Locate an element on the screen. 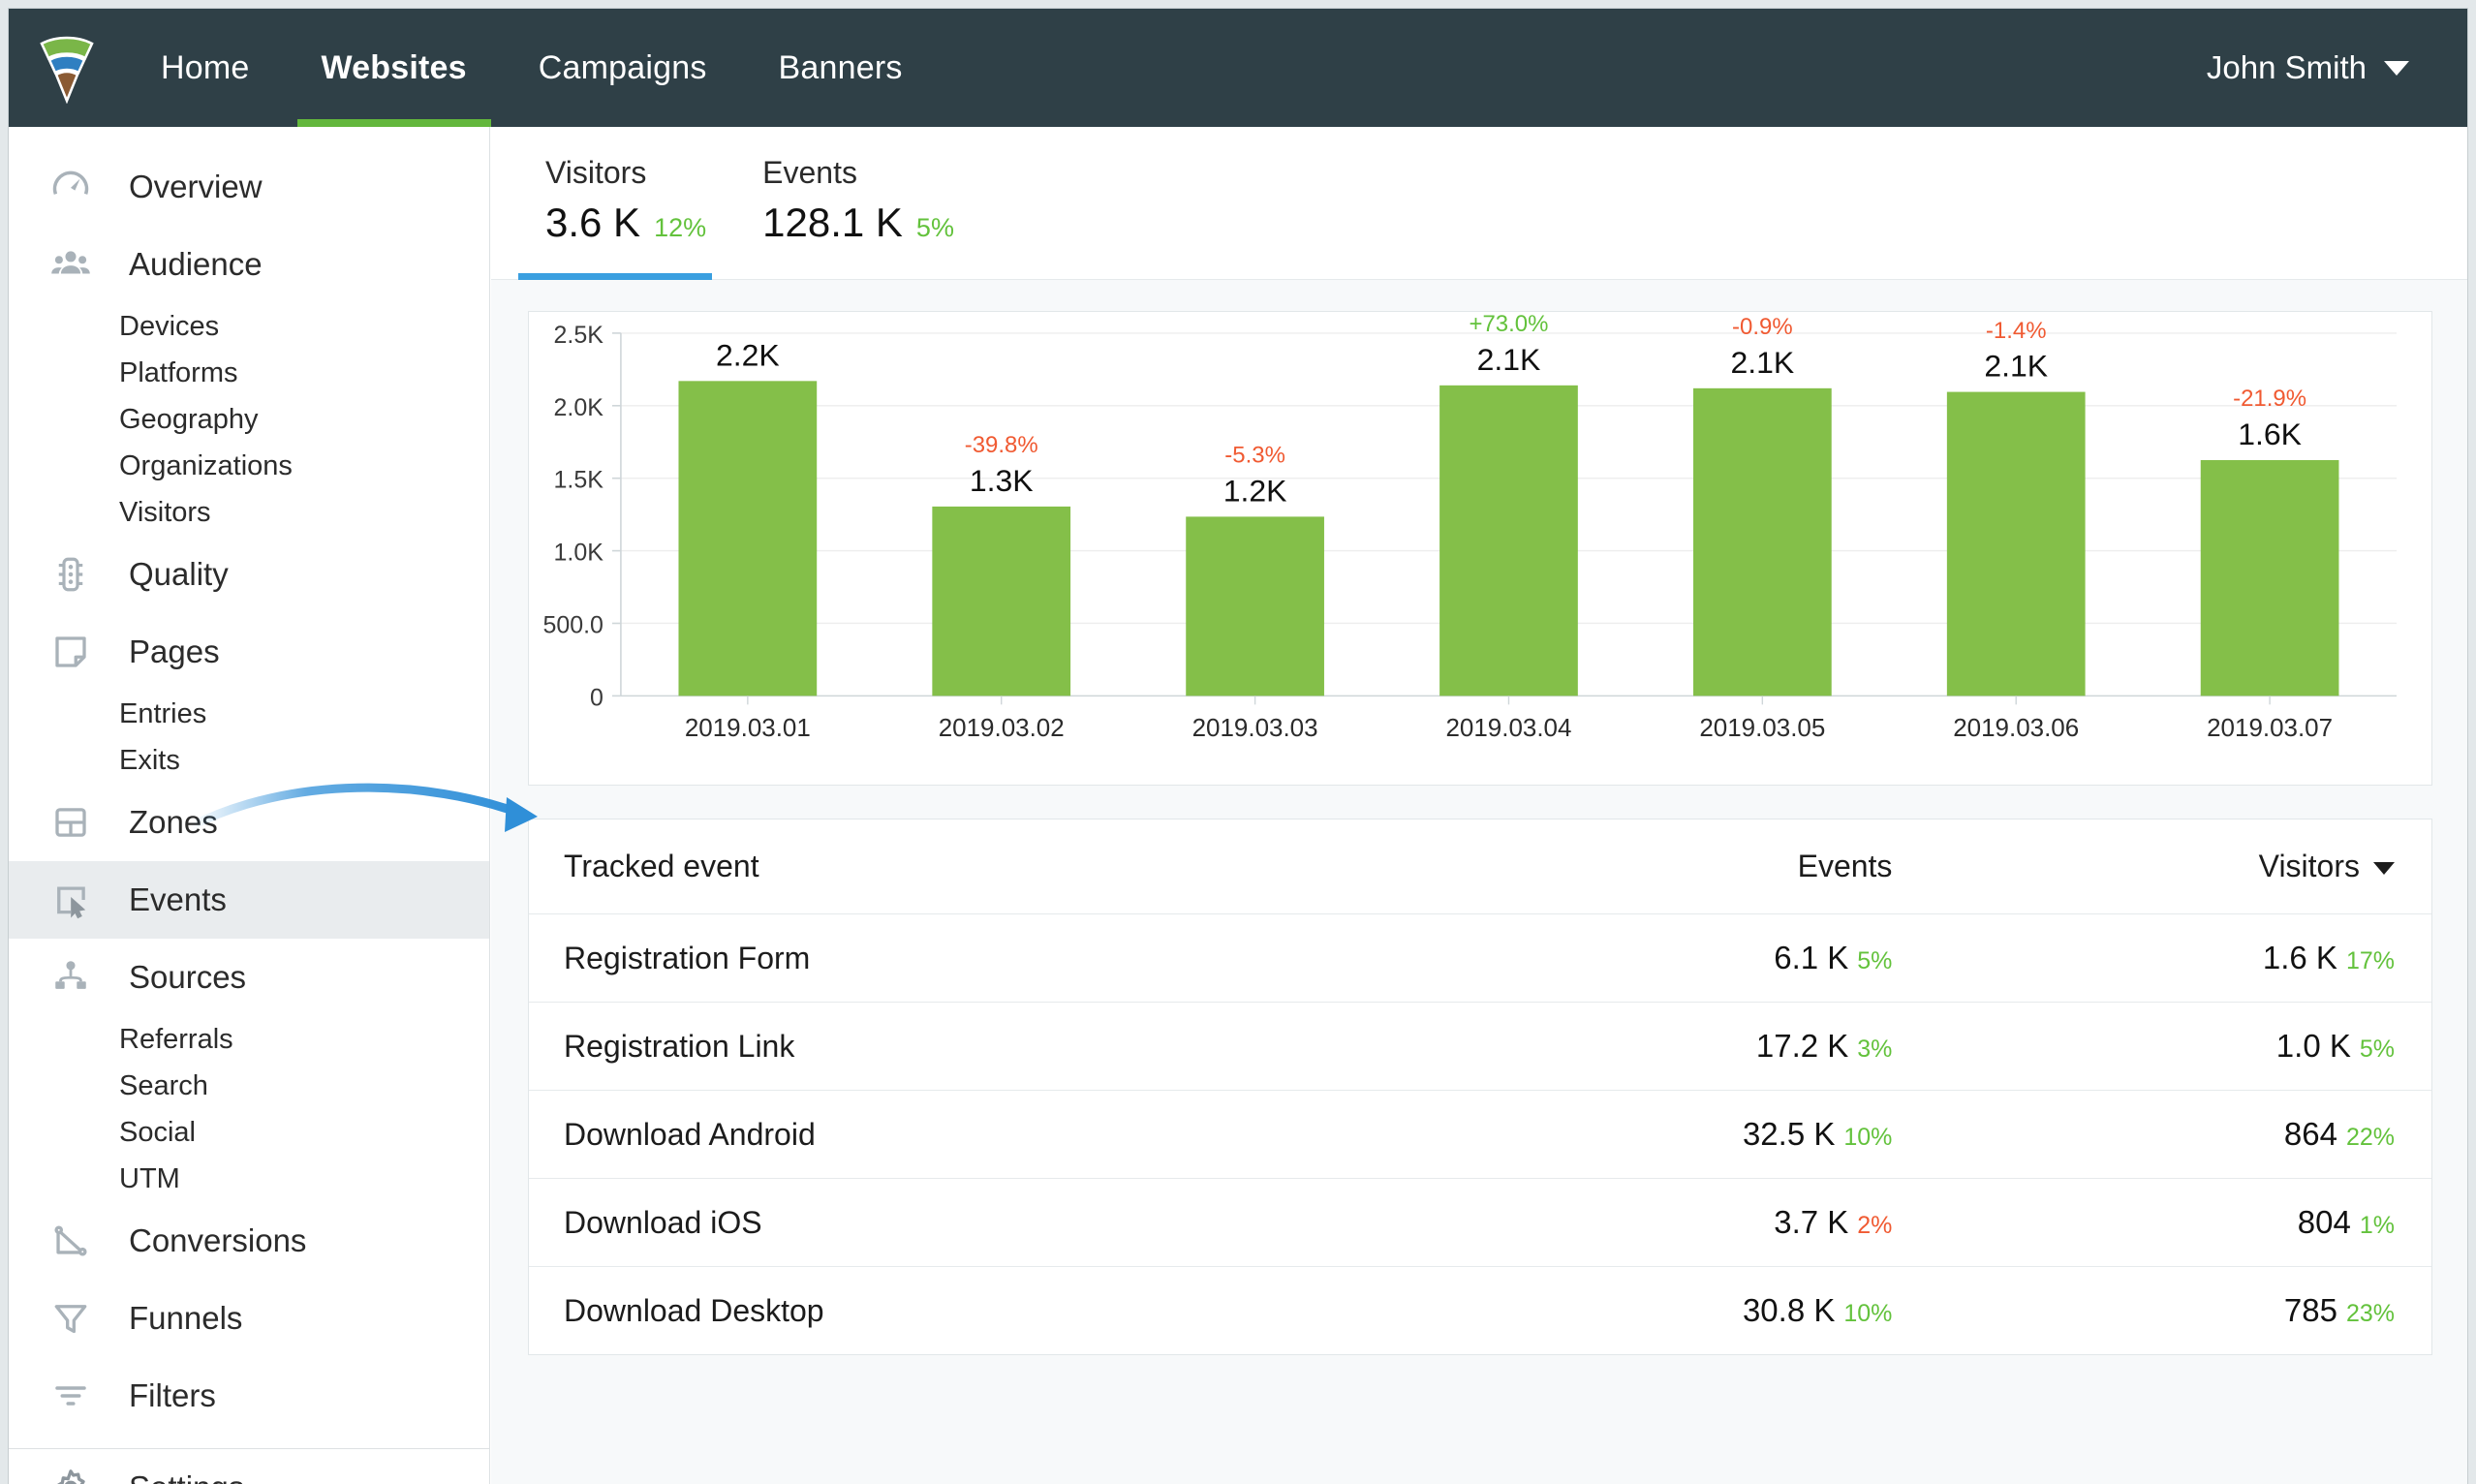 The width and height of the screenshot is (2476, 1484). sidebar-item-conversions: Conversions is located at coordinates (249, 1241).